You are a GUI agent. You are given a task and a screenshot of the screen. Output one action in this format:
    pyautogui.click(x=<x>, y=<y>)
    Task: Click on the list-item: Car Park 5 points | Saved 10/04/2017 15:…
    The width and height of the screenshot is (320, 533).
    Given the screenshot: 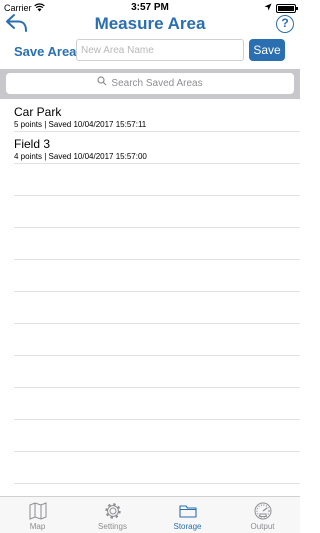 What is the action you would take?
    pyautogui.click(x=157, y=116)
    